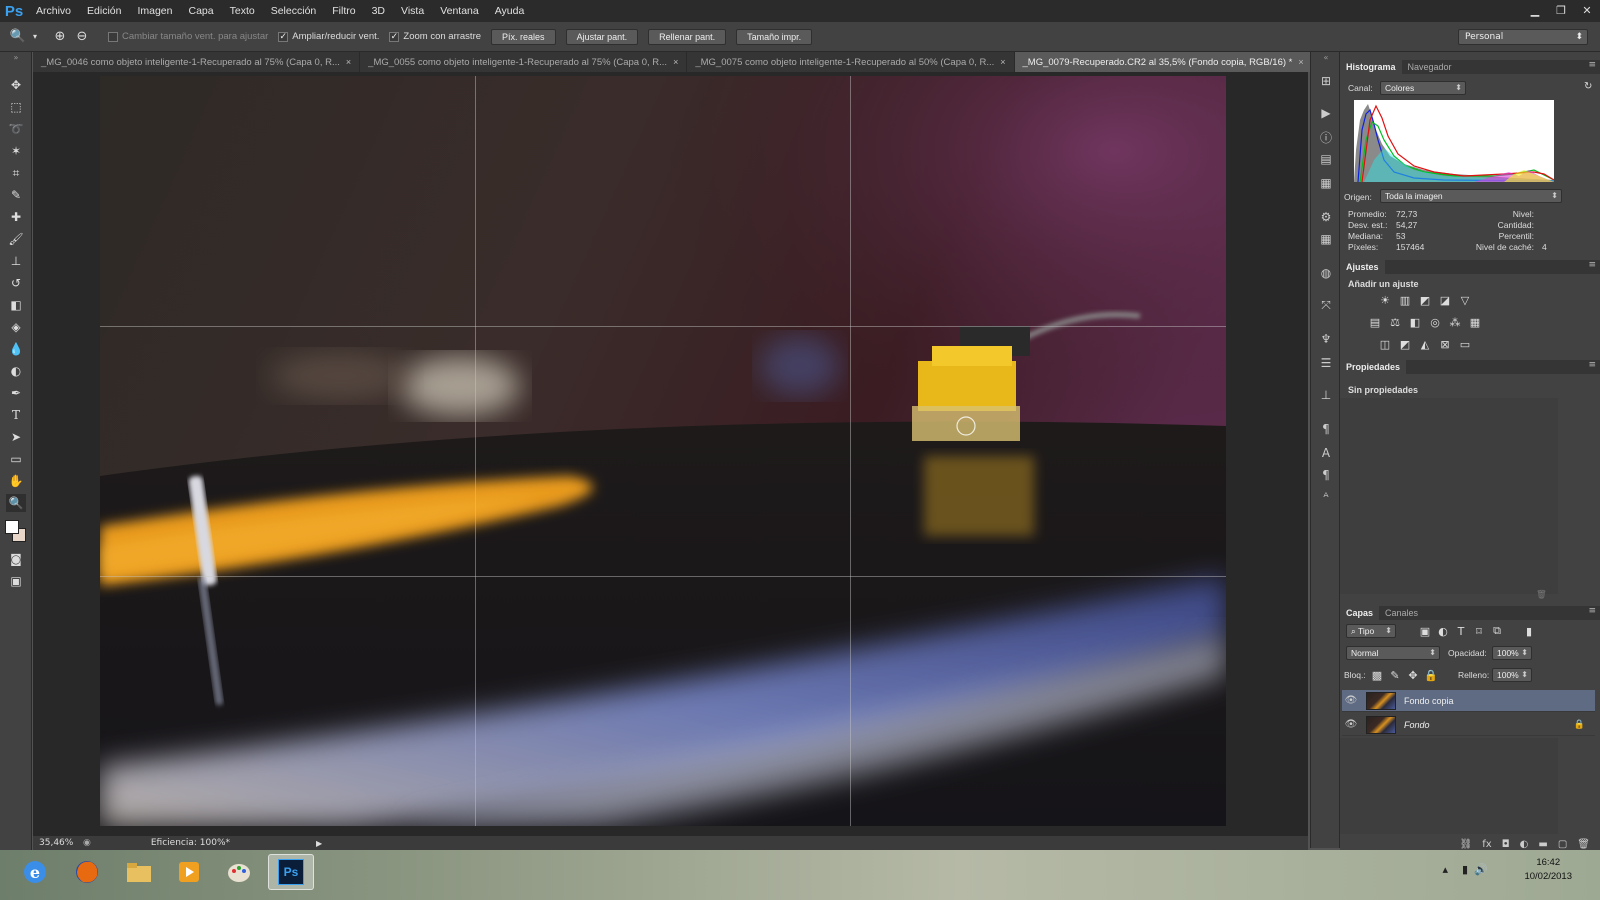 The width and height of the screenshot is (1600, 900). I want to click on exposure-icon: ◪, so click(1445, 300).